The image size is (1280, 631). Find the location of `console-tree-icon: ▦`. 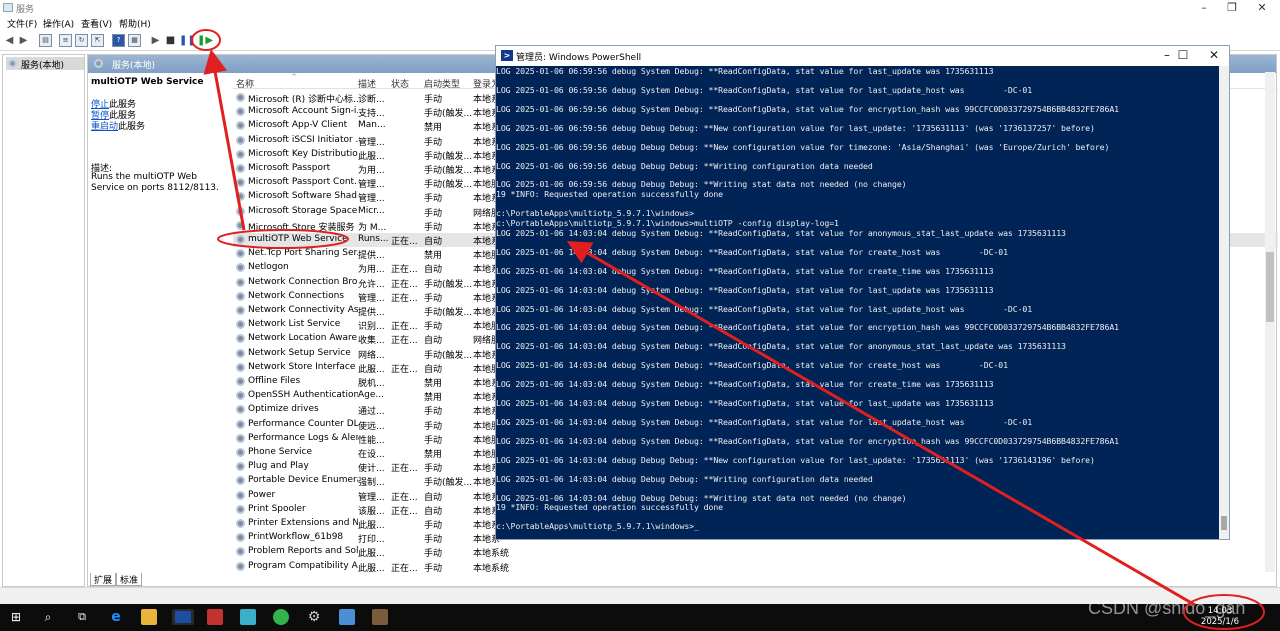

console-tree-icon: ▦ is located at coordinates (134, 40).